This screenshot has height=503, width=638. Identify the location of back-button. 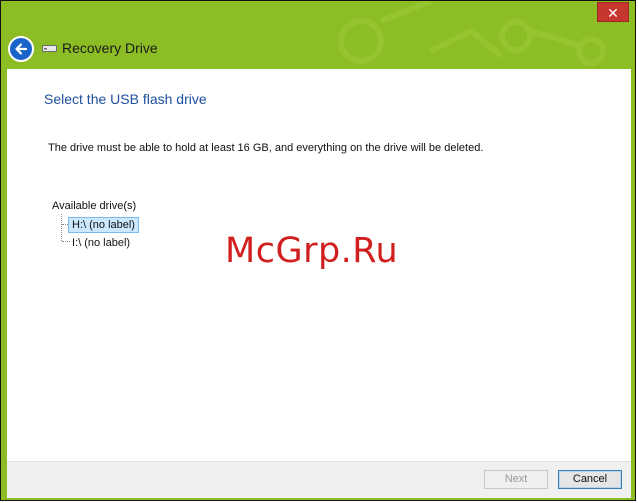
(21, 49).